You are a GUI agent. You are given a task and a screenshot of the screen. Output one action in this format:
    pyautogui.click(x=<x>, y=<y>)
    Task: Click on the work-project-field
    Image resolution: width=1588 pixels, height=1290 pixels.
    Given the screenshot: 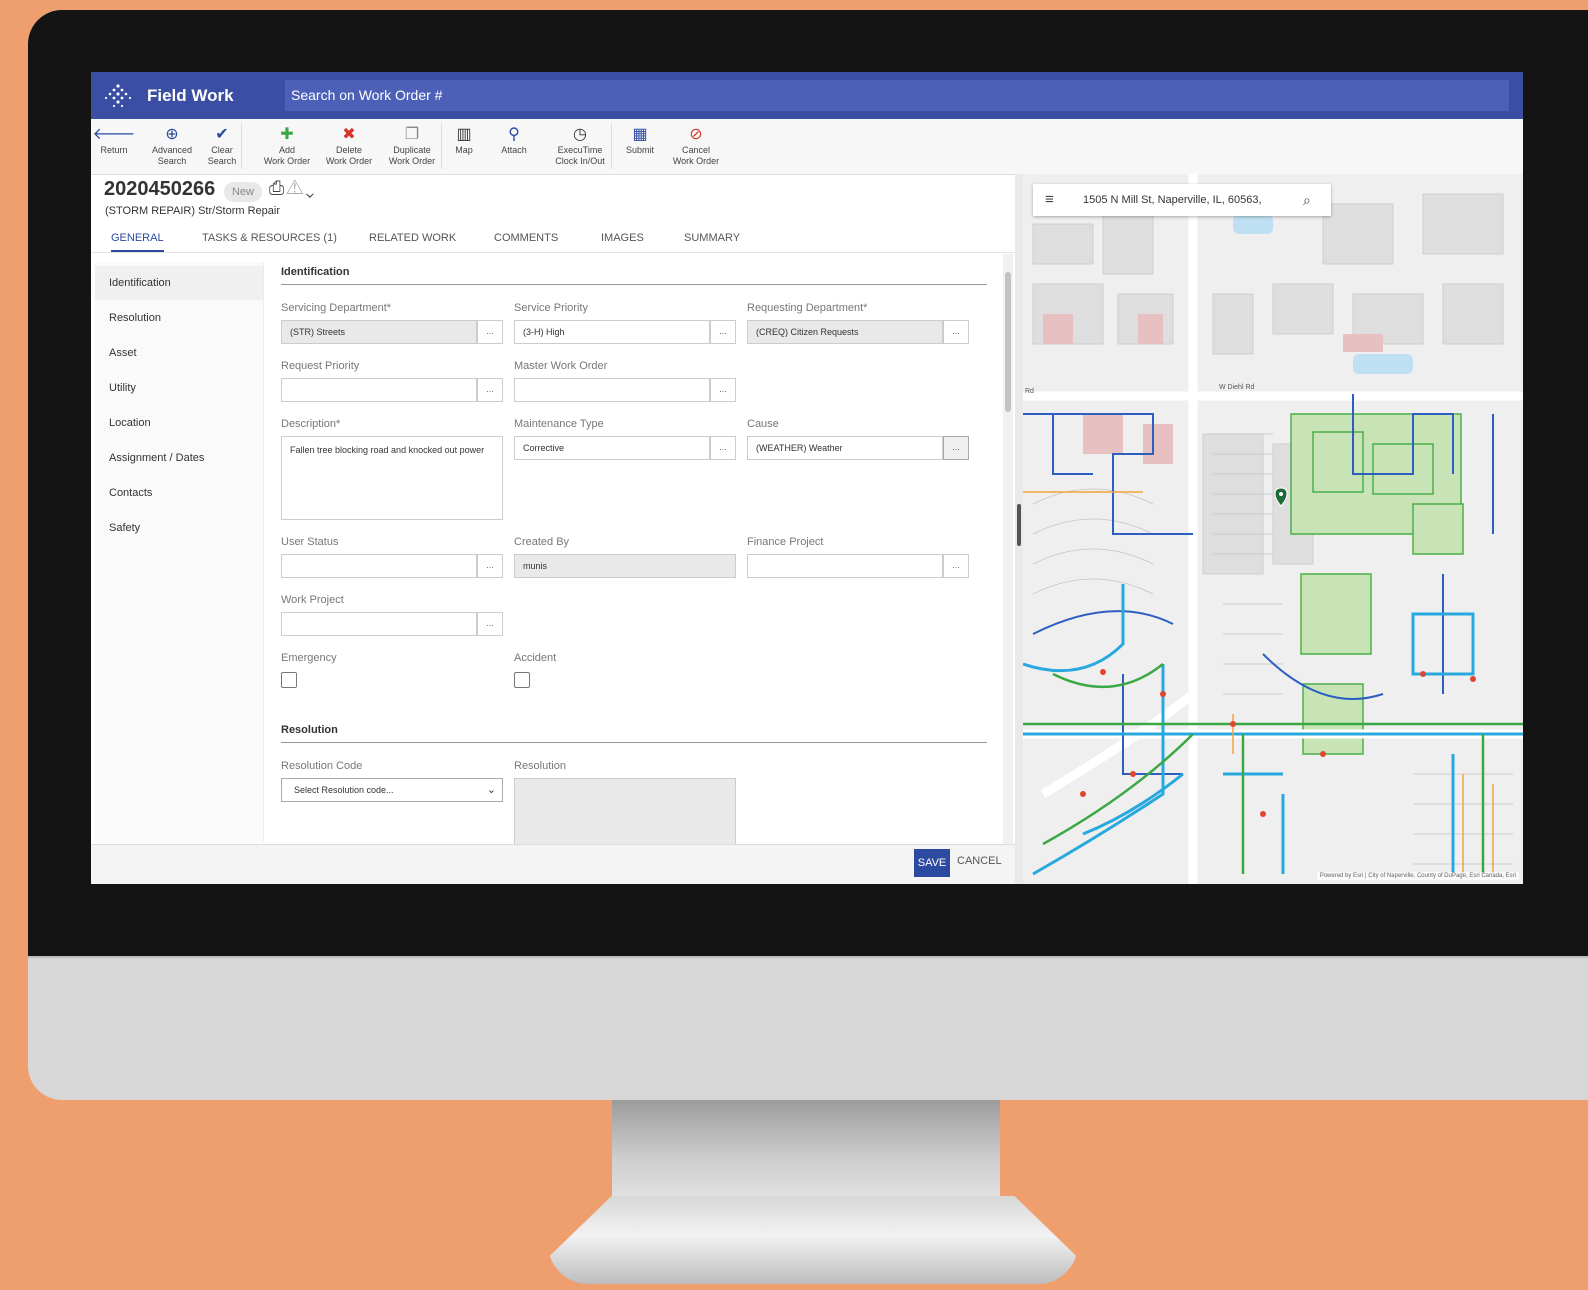 What is the action you would take?
    pyautogui.click(x=379, y=624)
    